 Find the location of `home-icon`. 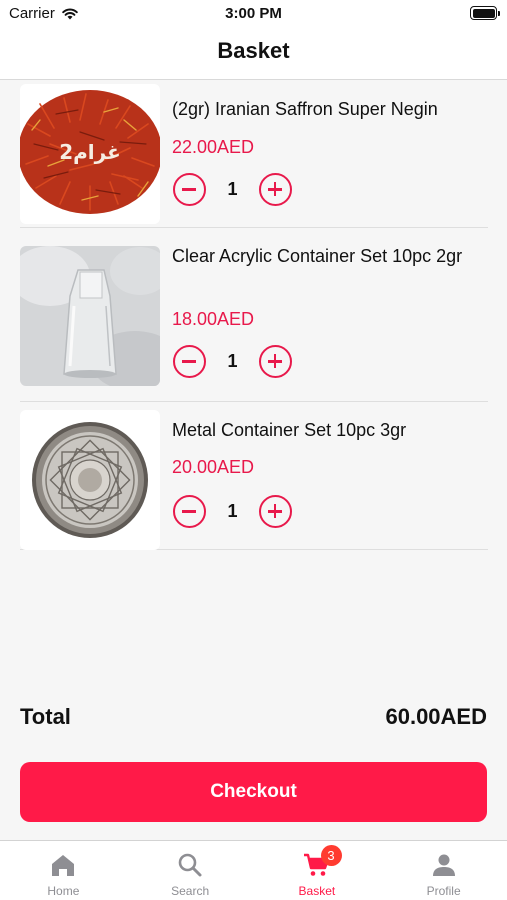

home-icon is located at coordinates (63, 865).